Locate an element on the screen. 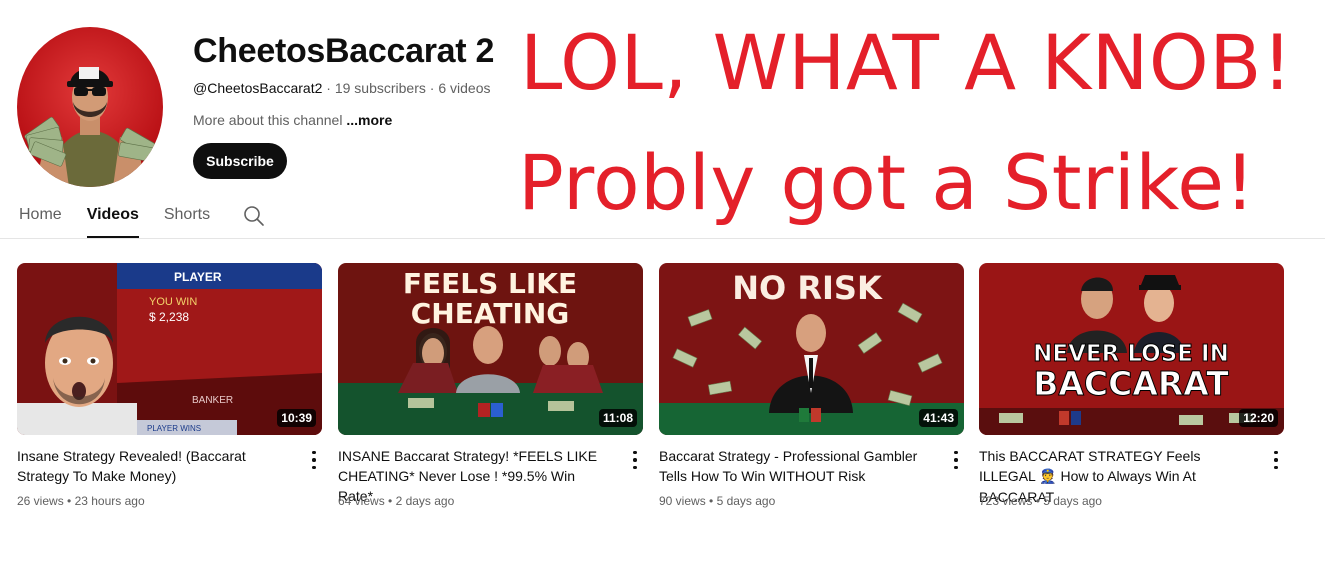  thumbnail-image-no-risk: NO RISK is located at coordinates (811, 349).